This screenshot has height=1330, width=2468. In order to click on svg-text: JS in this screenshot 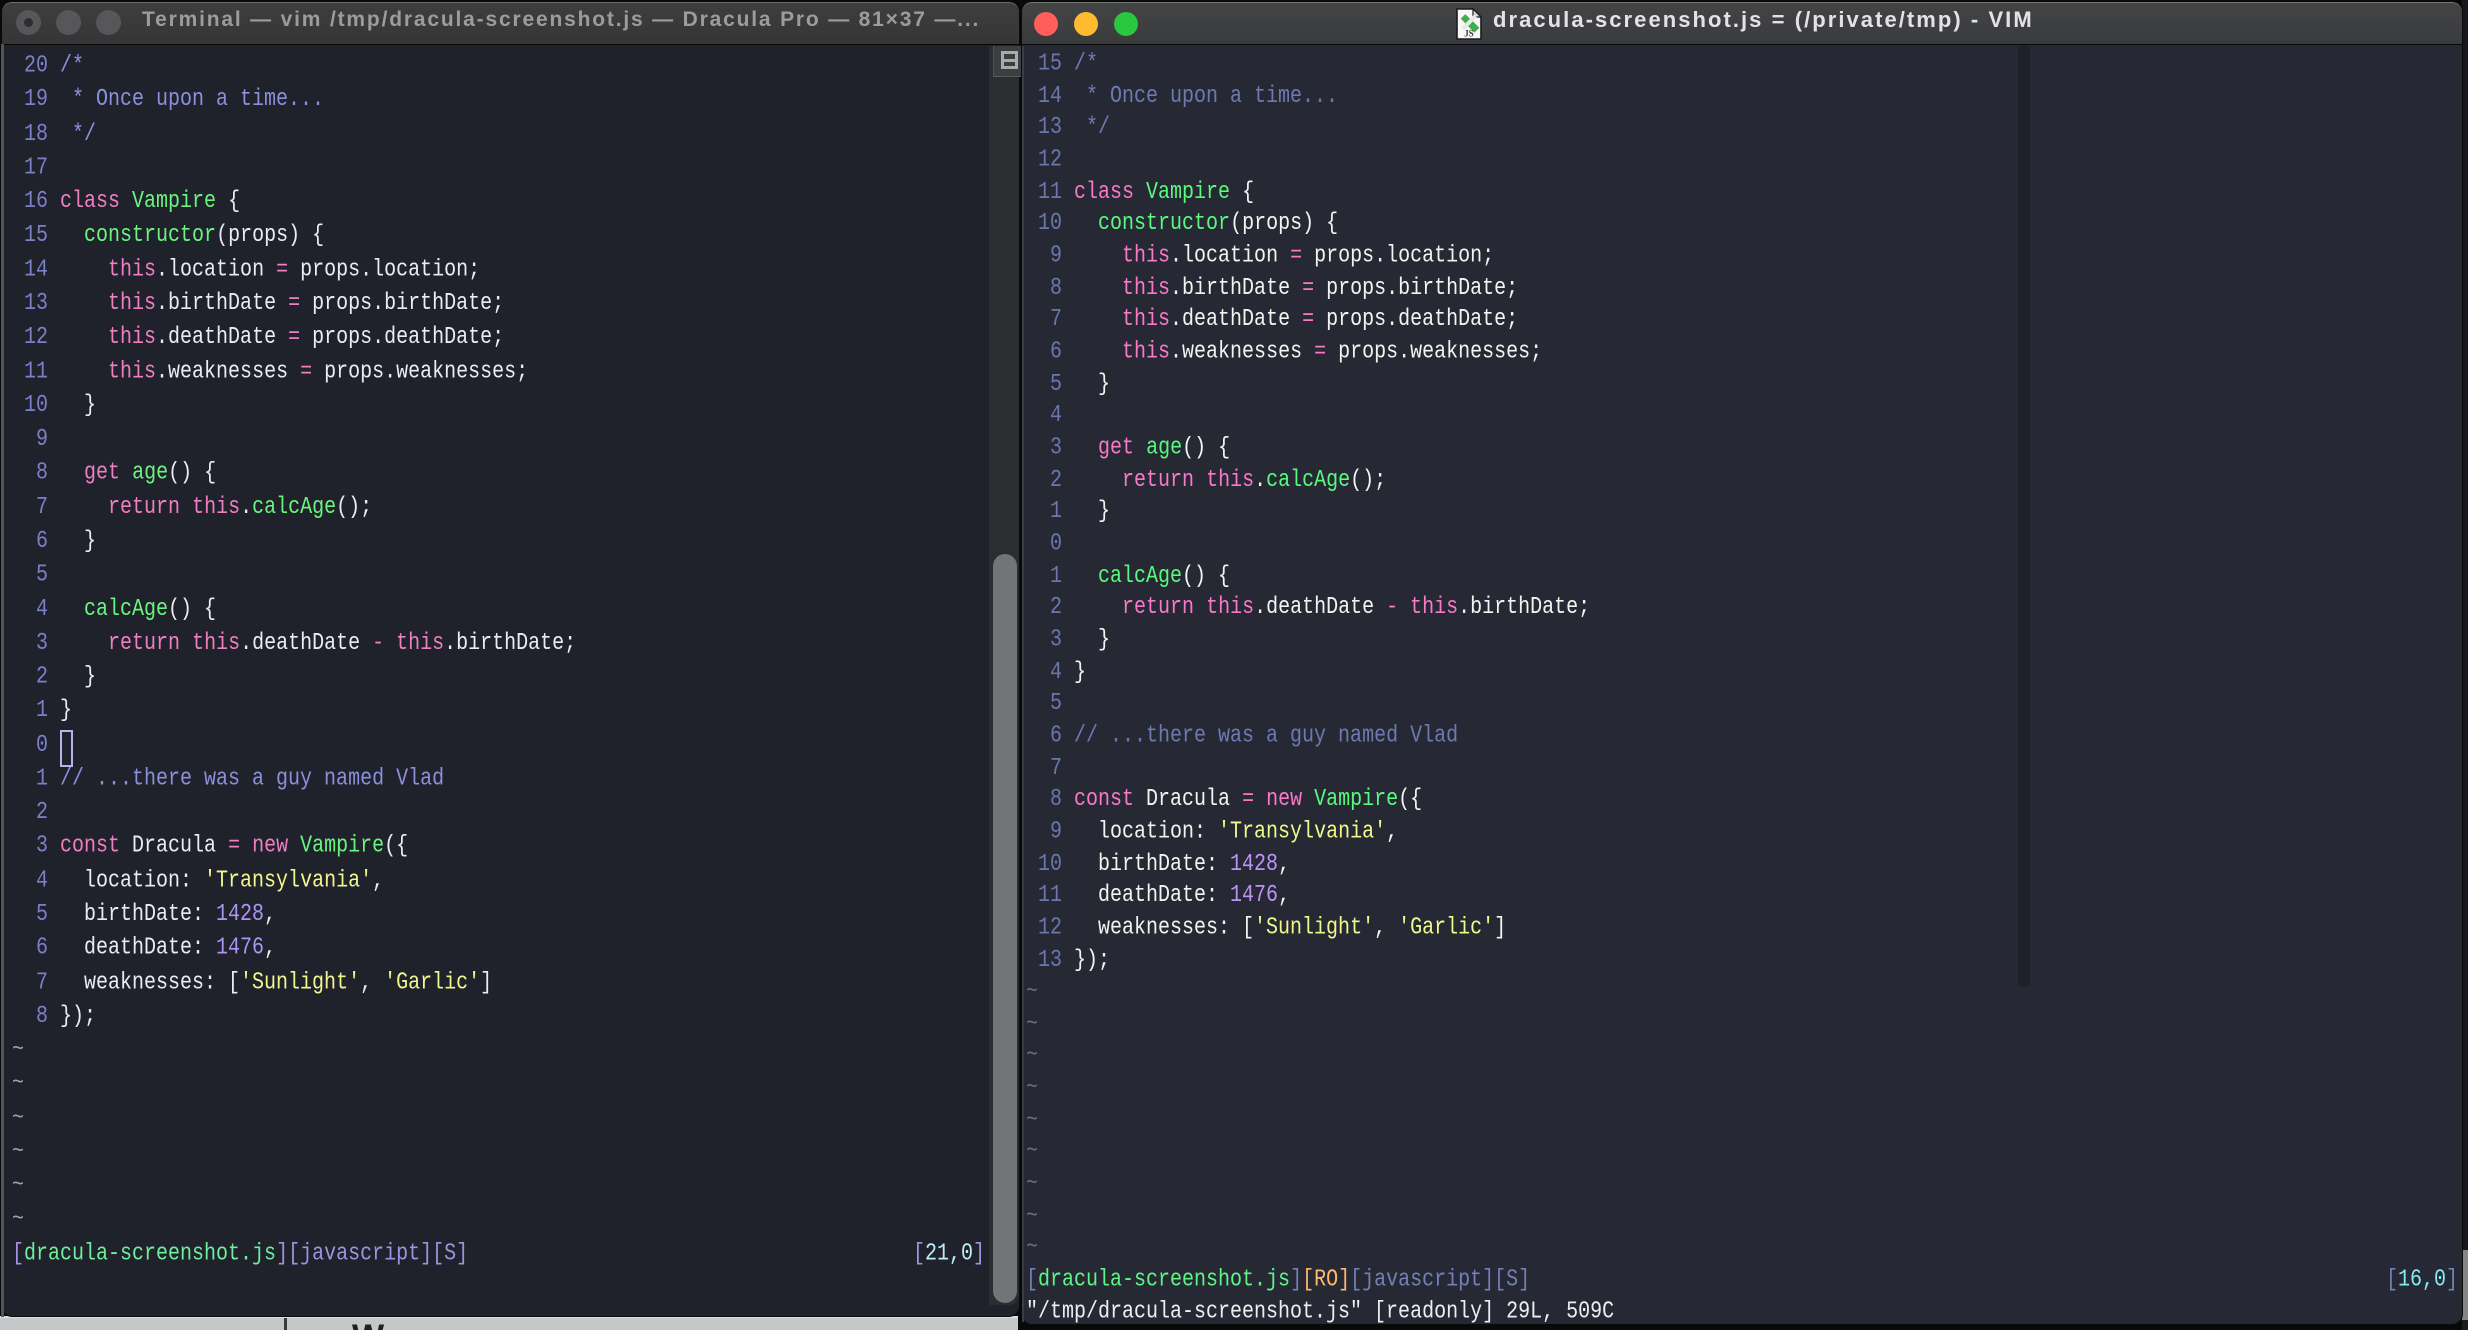, I will do `click(1469, 34)`.